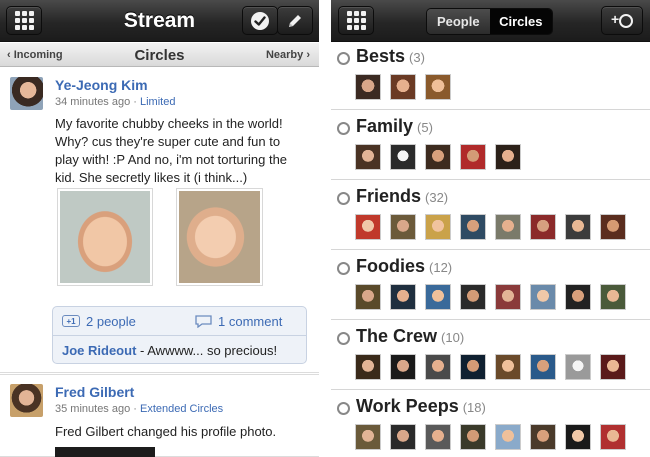 The image size is (650, 457). I want to click on circles-top-bar: People Circles +, so click(490, 21).